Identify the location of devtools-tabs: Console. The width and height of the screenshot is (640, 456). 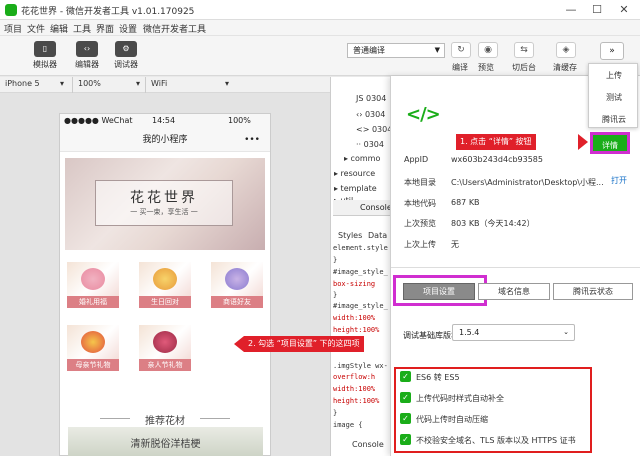
(363, 208).